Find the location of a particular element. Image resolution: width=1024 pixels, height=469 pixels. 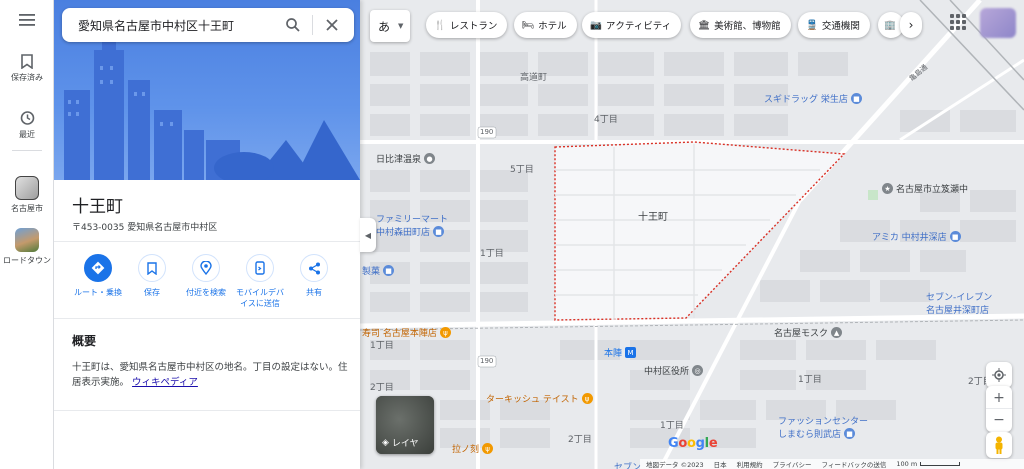

chip-restaurants: 🍴 レストラン is located at coordinates (467, 25).